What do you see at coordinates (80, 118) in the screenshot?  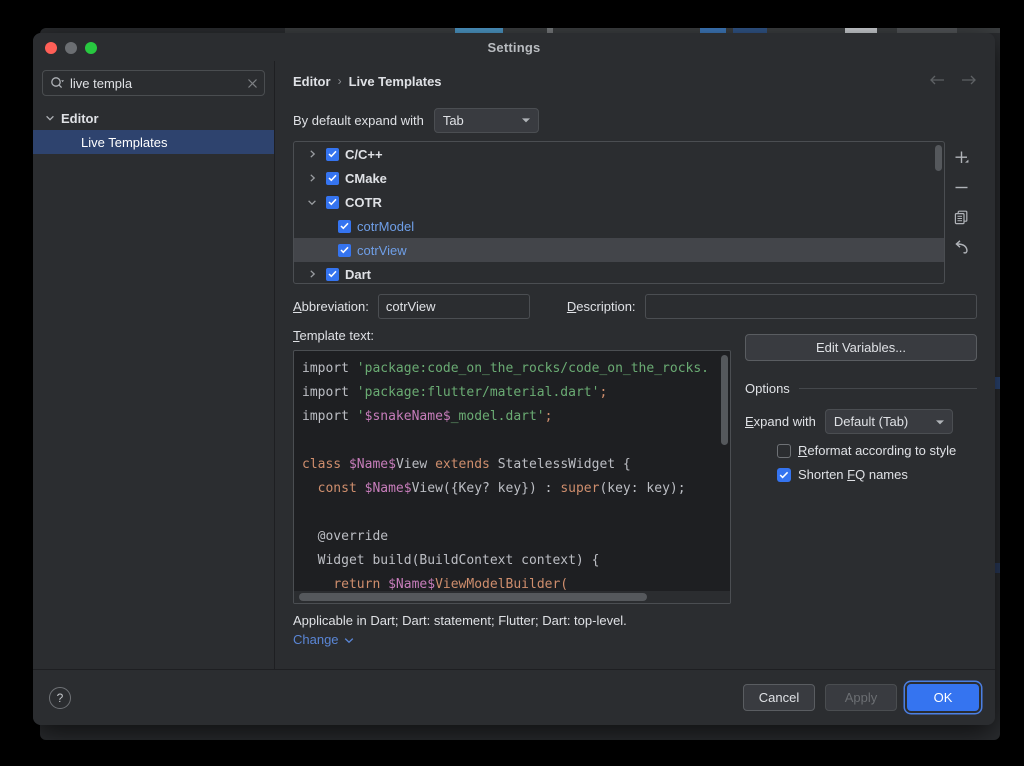 I see `sidebar-item-editor-label: Editor` at bounding box center [80, 118].